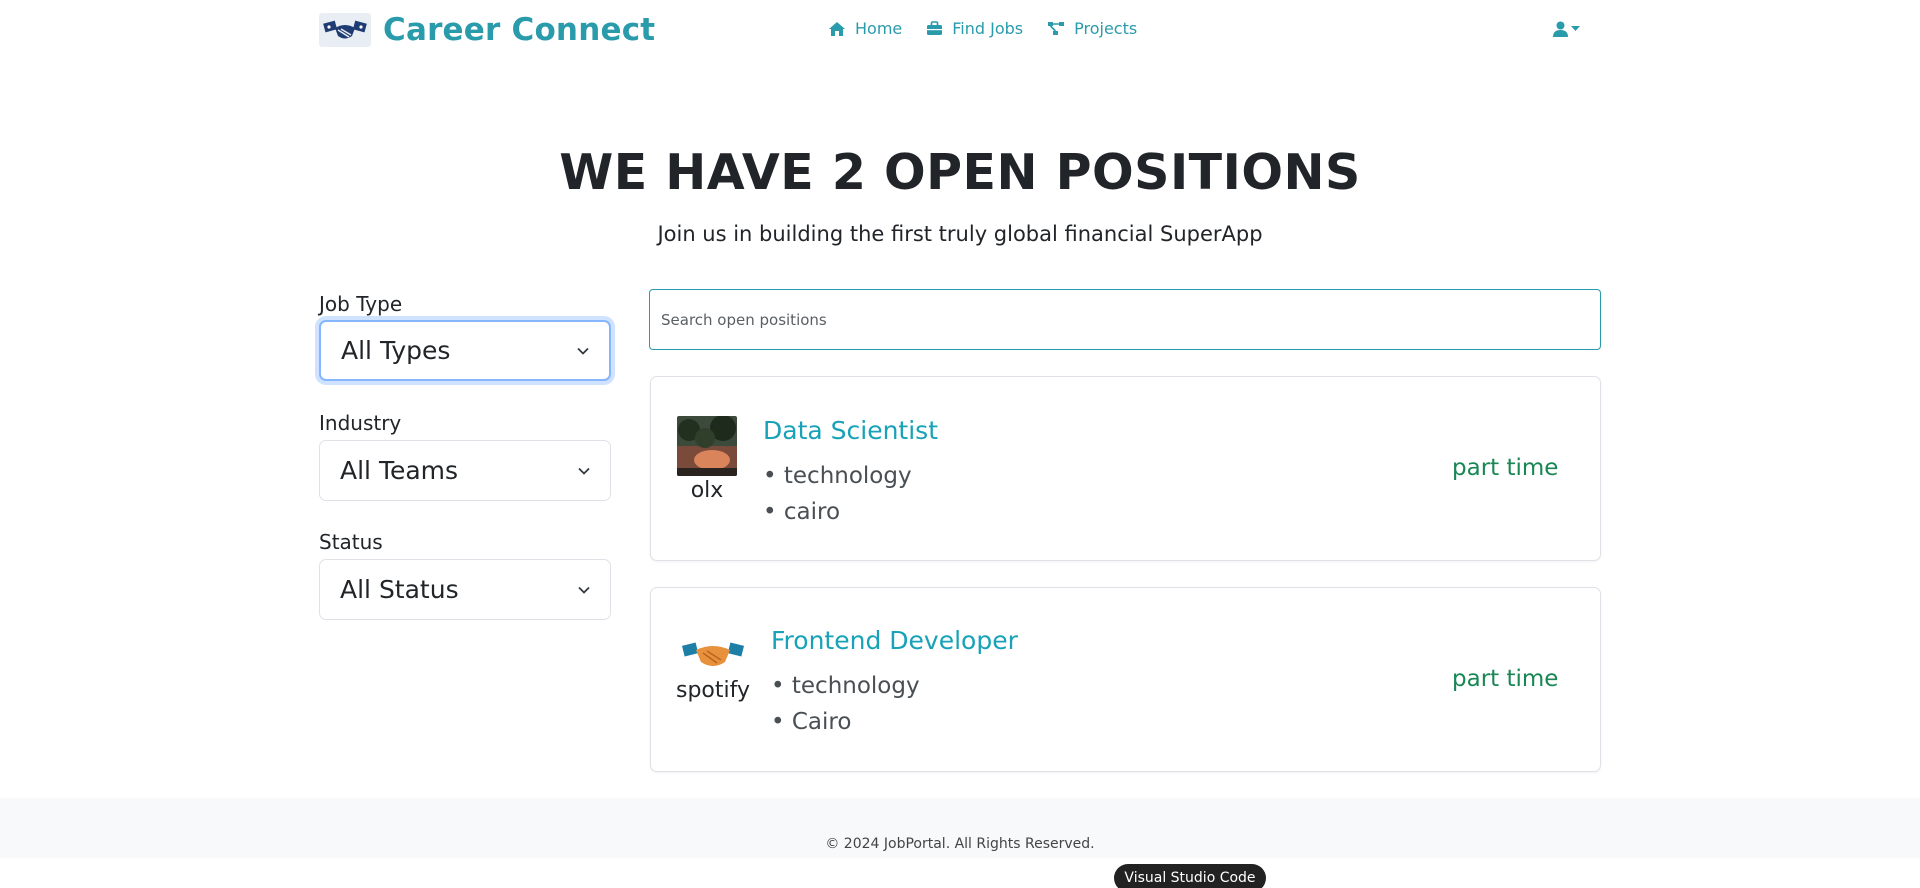 The height and width of the screenshot is (888, 1920). Describe the element at coordinates (519, 30) in the screenshot. I see `brand-name: Career Connect` at that location.